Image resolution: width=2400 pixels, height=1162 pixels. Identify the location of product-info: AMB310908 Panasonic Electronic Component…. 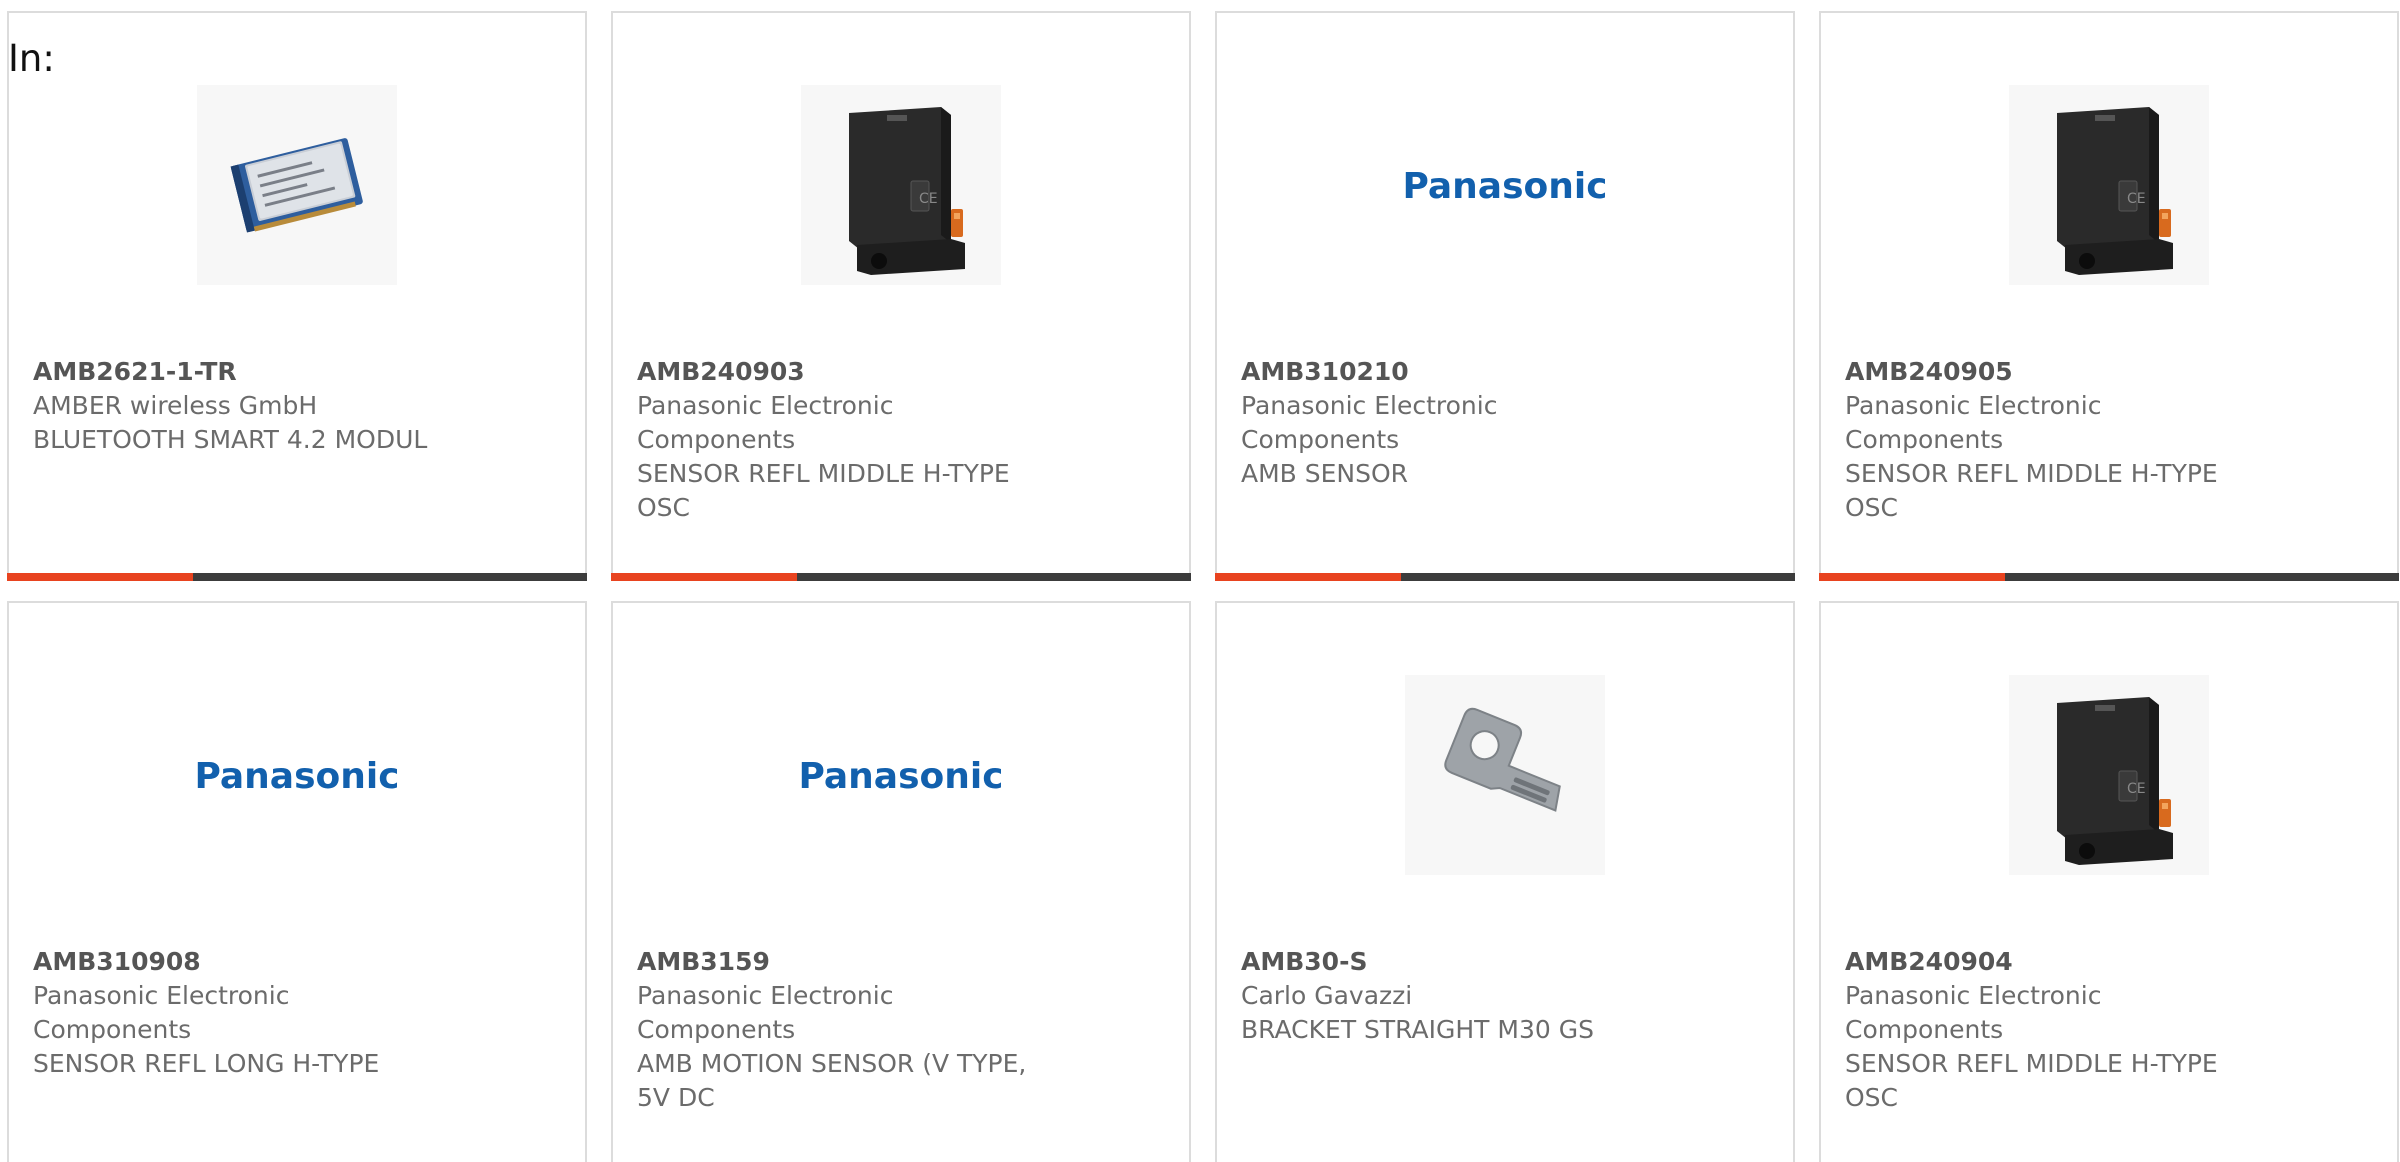
(243, 1013).